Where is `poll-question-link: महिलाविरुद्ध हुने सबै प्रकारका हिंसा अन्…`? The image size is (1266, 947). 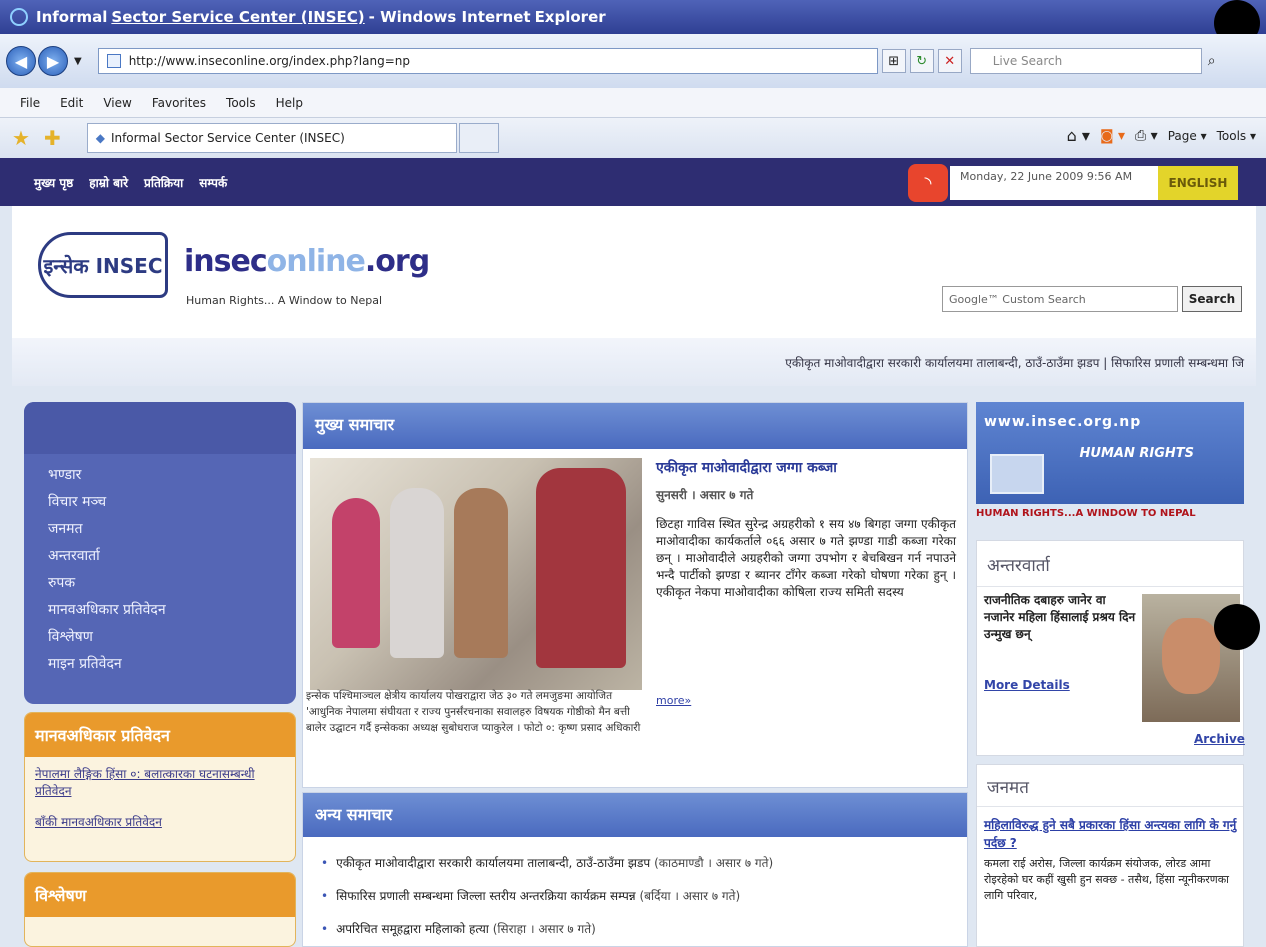
poll-question-link: महिलाविरुद्ध हुने सबै प्रकारका हिंसा अन्… is located at coordinates (1112, 834).